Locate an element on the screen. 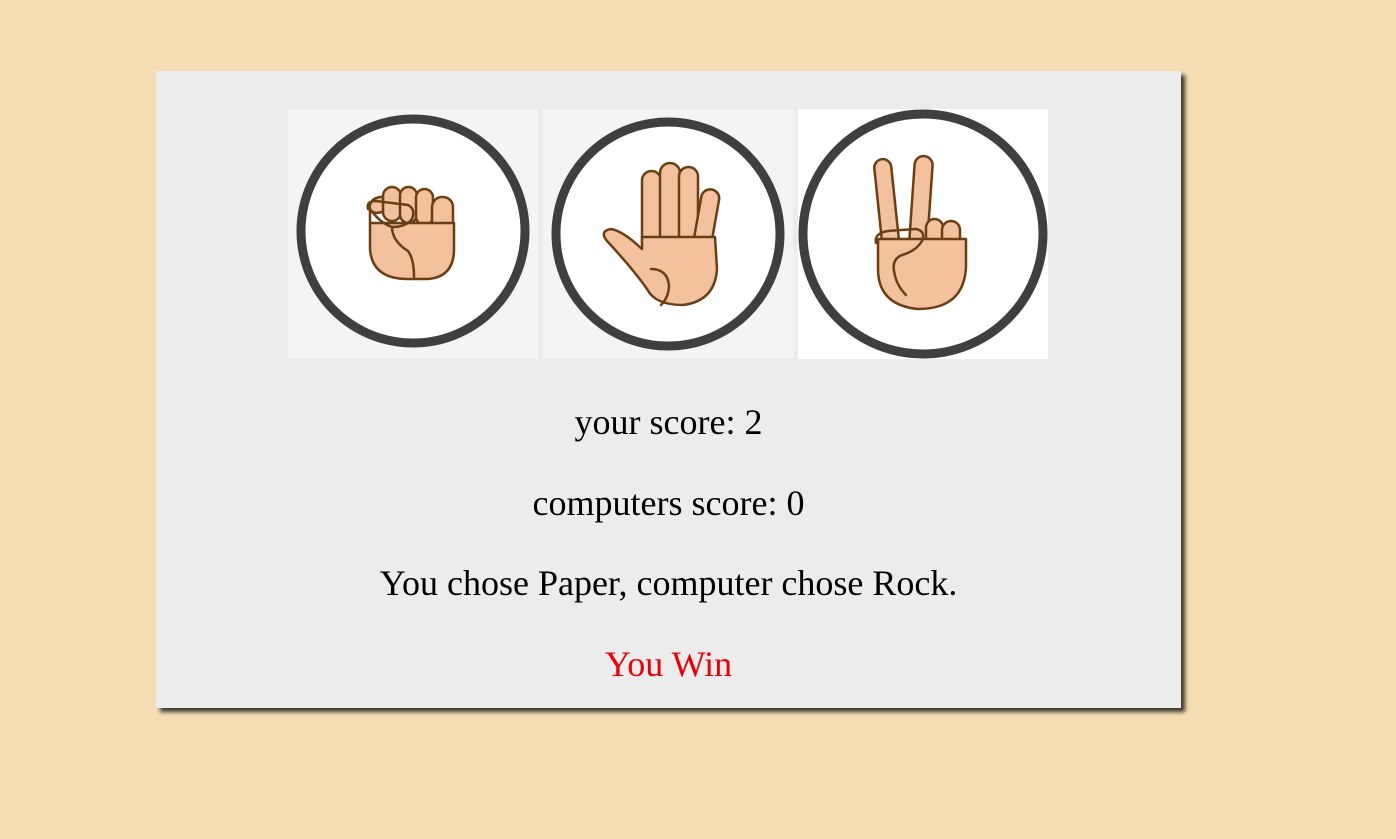 The height and width of the screenshot is (839, 1396). paper-button is located at coordinates (668, 234).